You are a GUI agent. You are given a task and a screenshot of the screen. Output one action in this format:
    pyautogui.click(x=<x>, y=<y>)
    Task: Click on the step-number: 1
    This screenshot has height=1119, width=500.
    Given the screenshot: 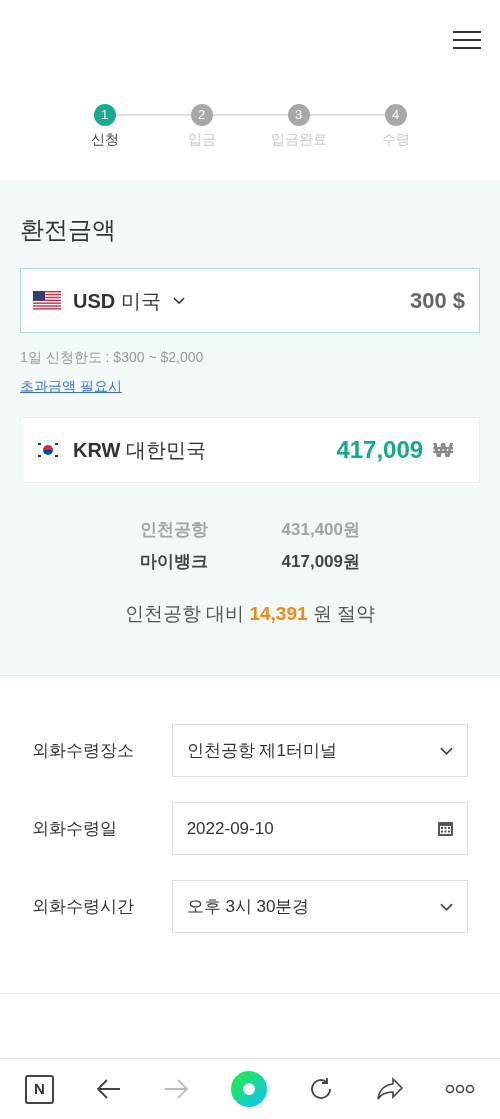 What is the action you would take?
    pyautogui.click(x=104, y=115)
    